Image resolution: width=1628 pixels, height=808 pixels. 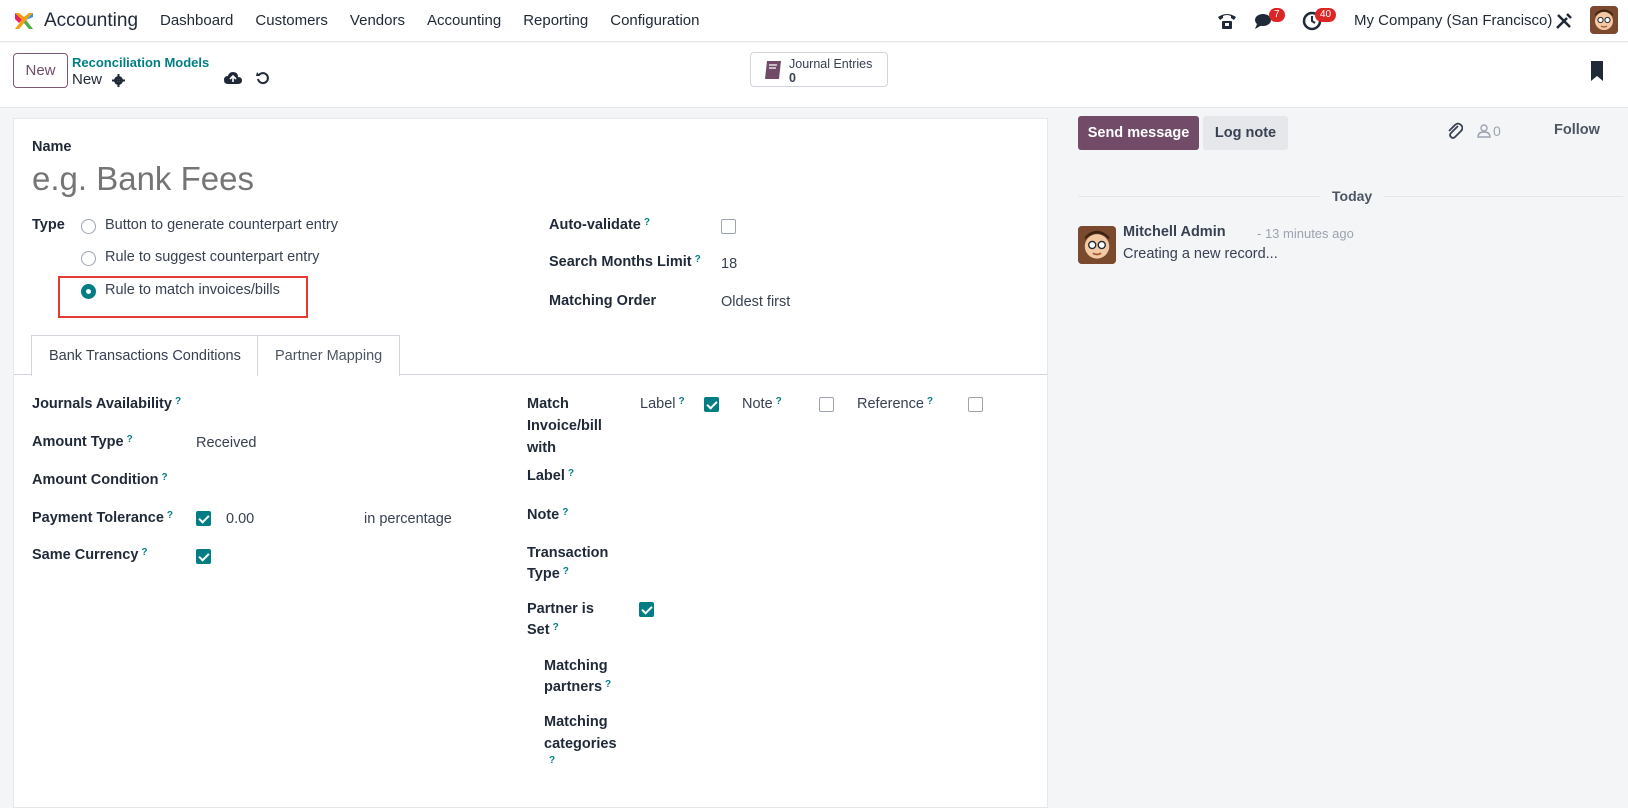 I want to click on follow-button: Follow, so click(x=1577, y=130).